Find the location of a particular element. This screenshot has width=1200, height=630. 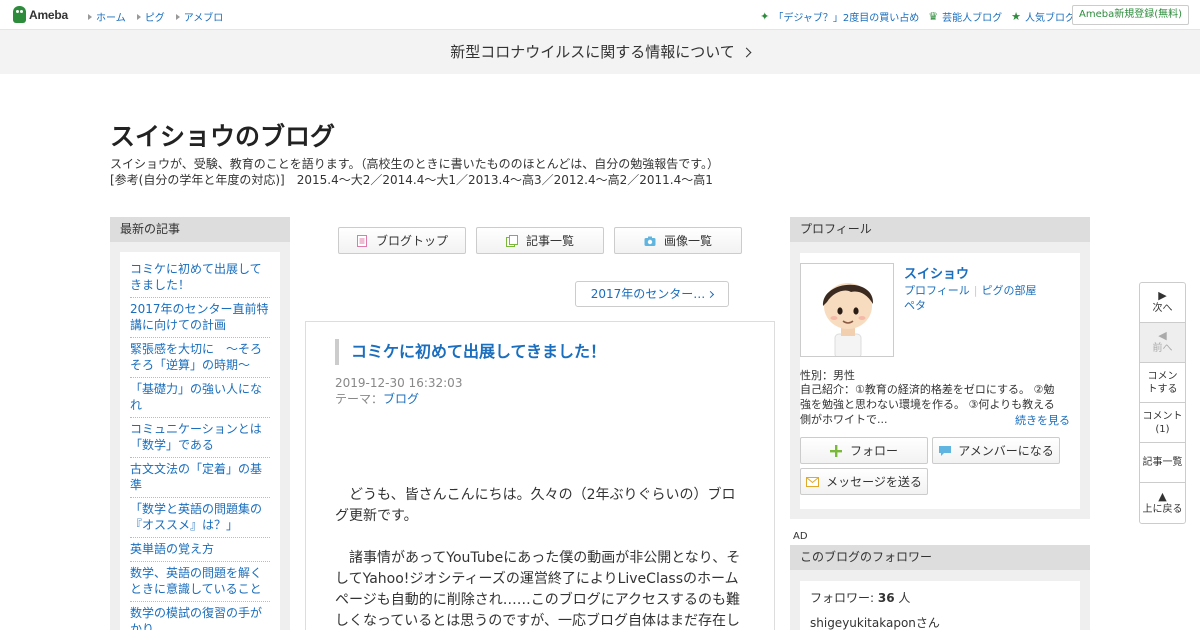

recent-entry-link: 2017年のセンター直前特講に向けての計画 is located at coordinates (200, 318).